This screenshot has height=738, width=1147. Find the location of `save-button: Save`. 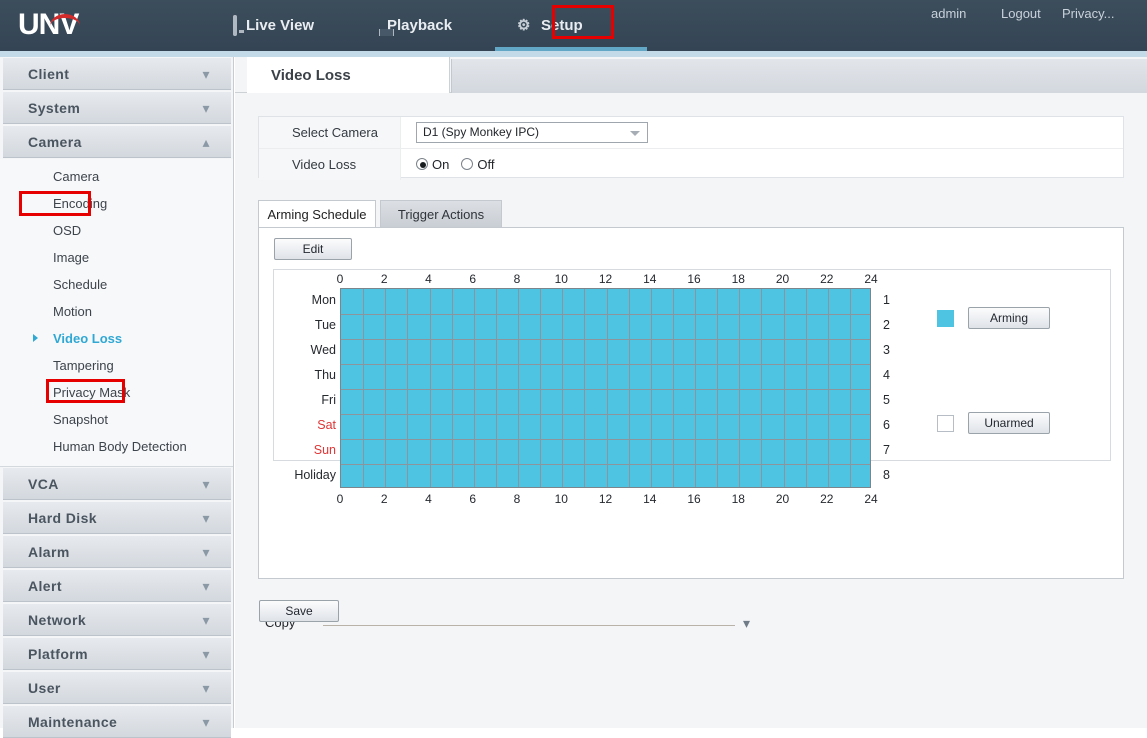

save-button: Save is located at coordinates (299, 611).